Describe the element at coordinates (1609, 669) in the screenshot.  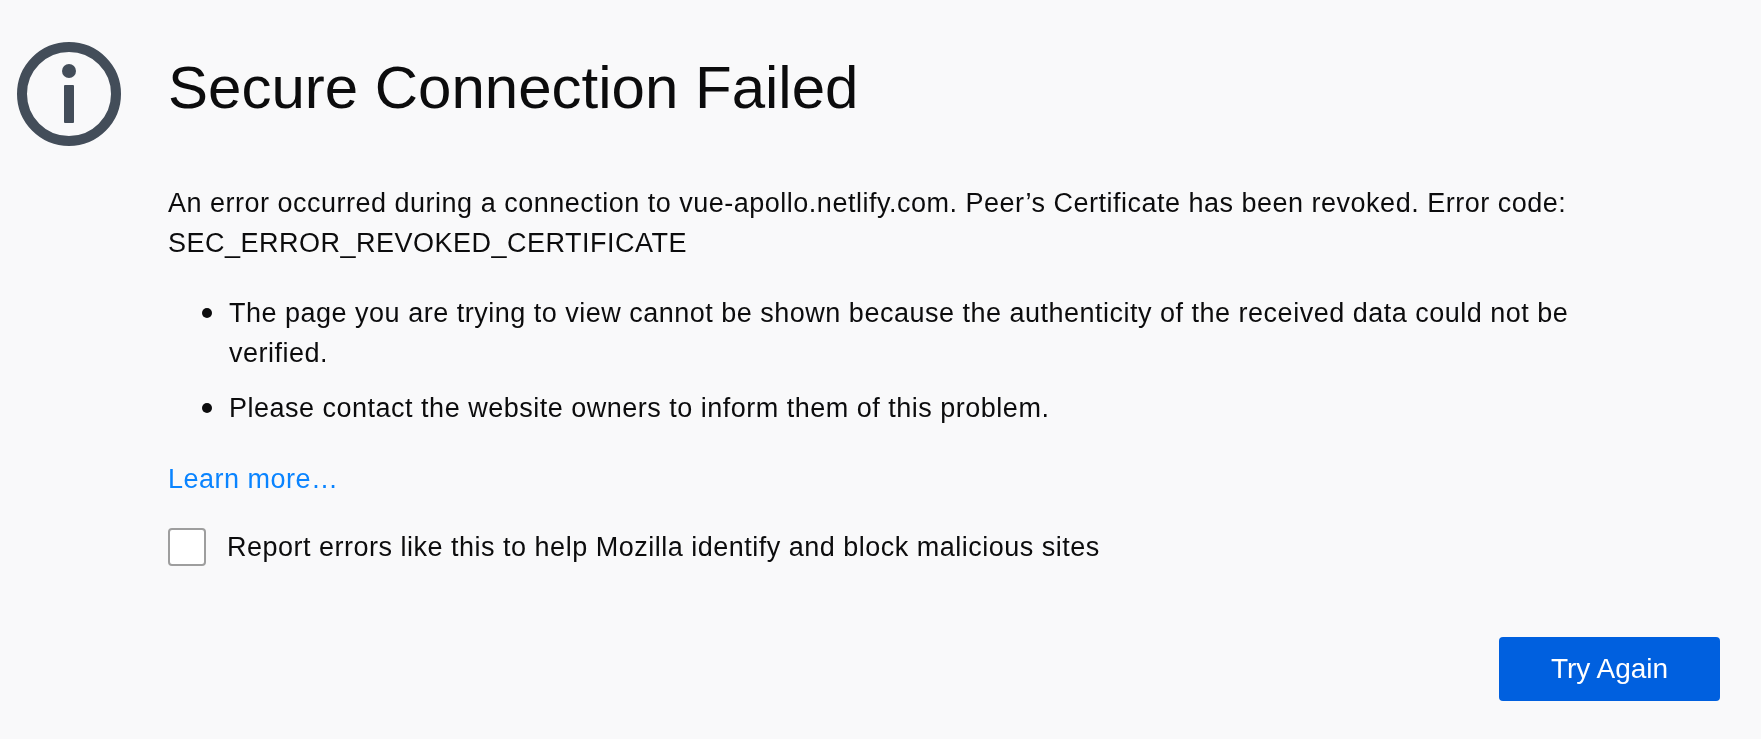
I see `try-again-button: Try Again` at that location.